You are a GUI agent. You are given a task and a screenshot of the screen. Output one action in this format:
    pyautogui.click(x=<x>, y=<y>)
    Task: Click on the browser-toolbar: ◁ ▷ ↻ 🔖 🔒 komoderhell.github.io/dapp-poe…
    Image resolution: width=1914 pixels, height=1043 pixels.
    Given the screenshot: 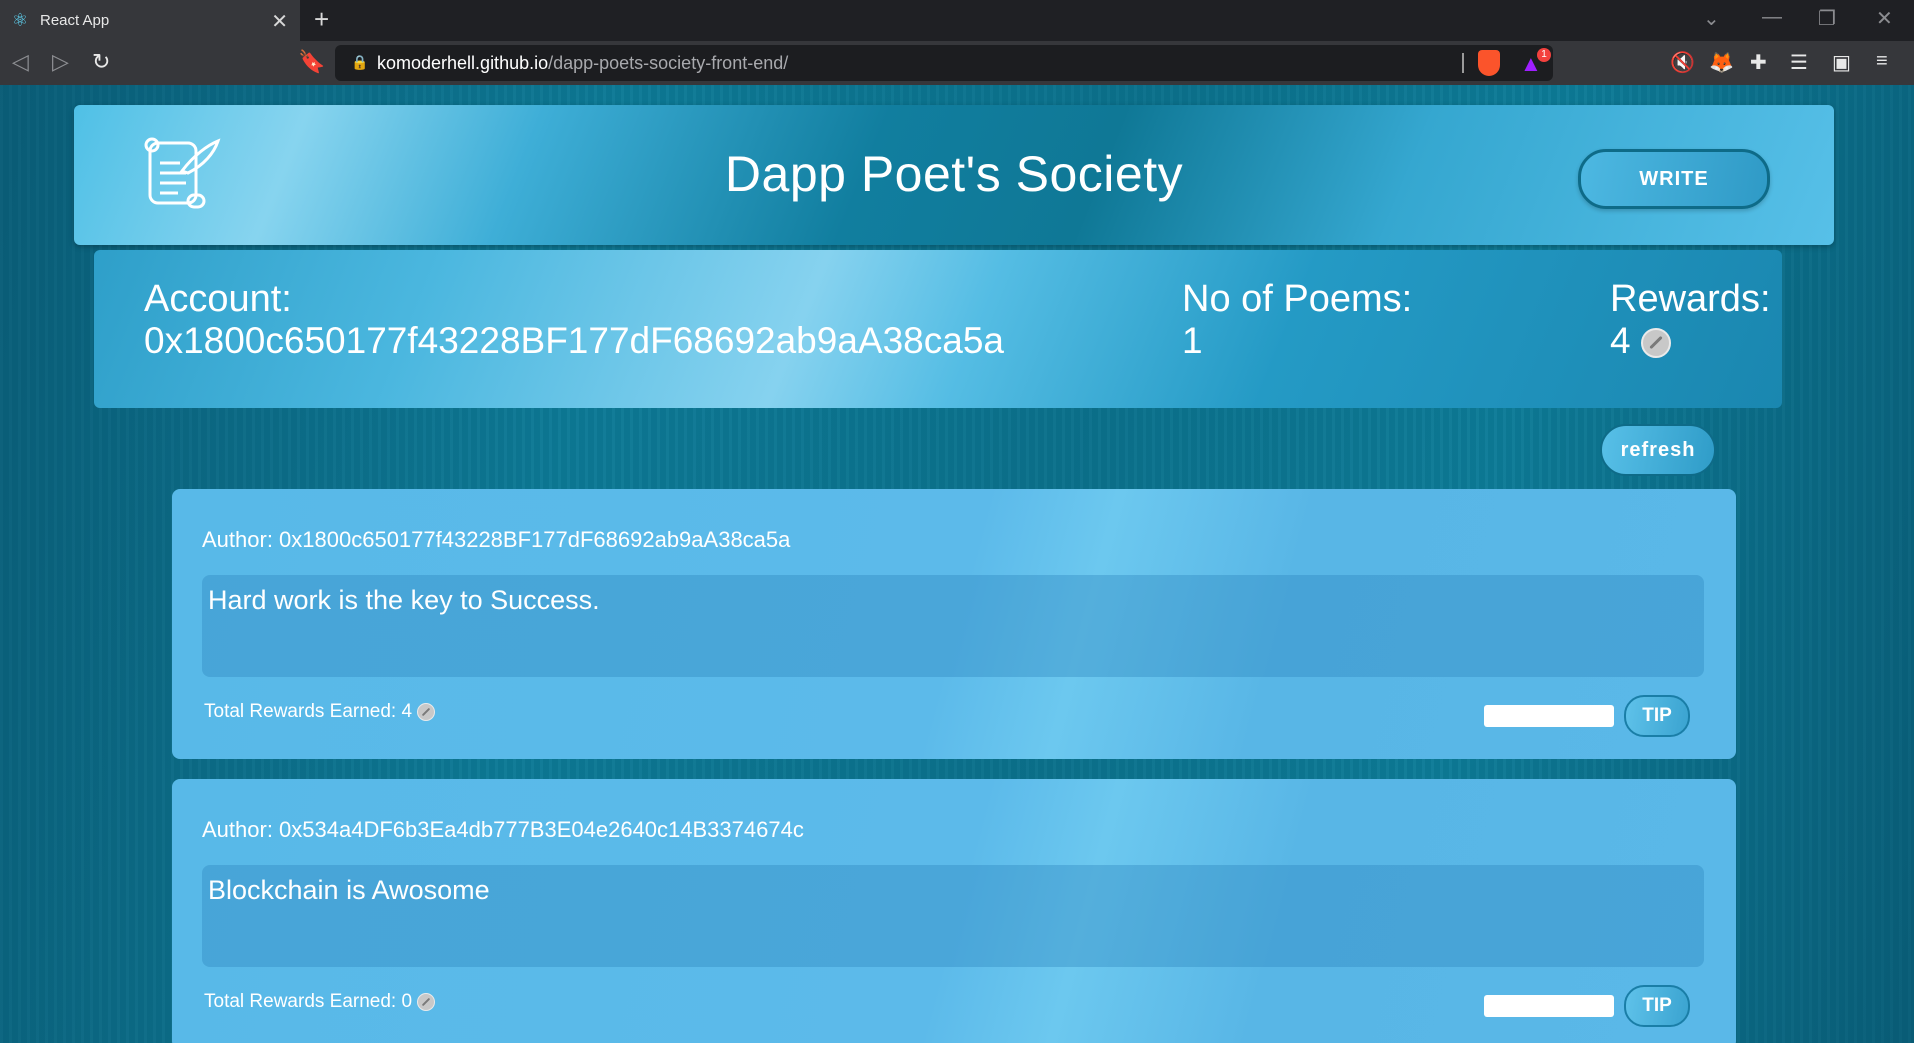 What is the action you would take?
    pyautogui.click(x=957, y=63)
    